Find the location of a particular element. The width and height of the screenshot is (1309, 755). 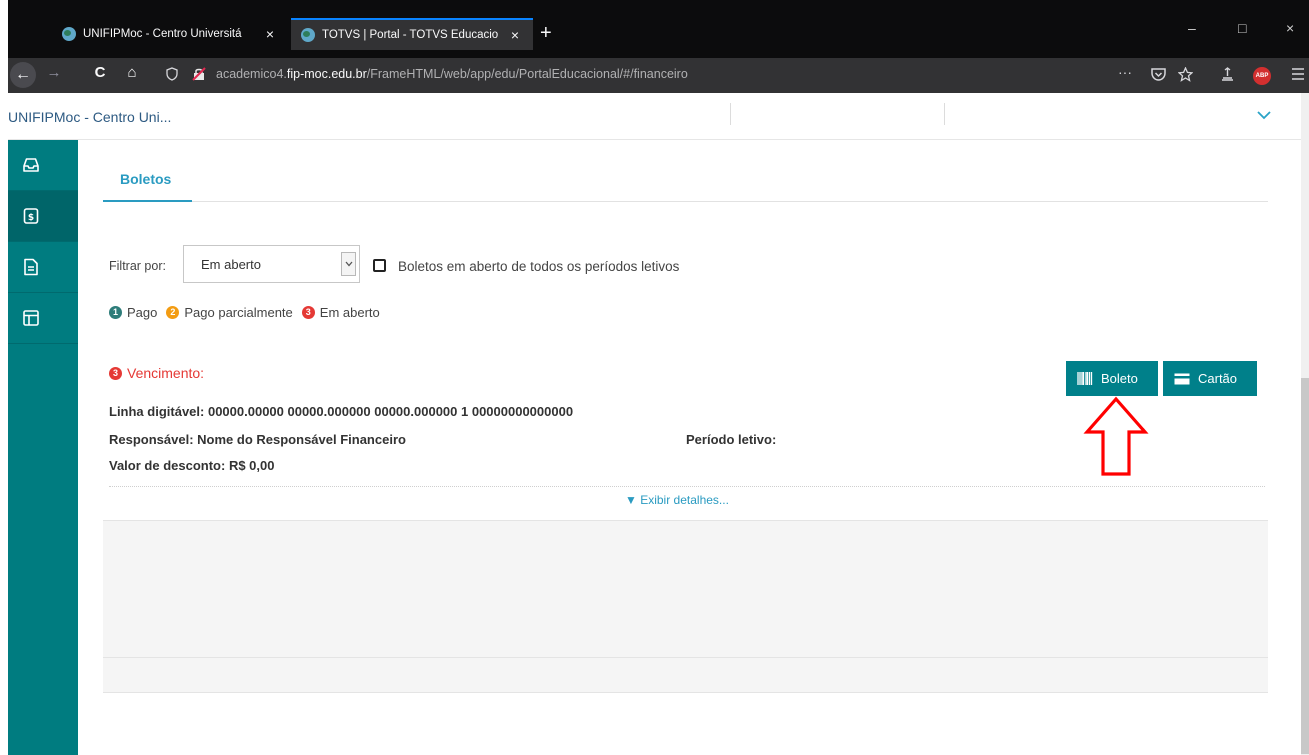

sidebar: $ is located at coordinates (43, 447).